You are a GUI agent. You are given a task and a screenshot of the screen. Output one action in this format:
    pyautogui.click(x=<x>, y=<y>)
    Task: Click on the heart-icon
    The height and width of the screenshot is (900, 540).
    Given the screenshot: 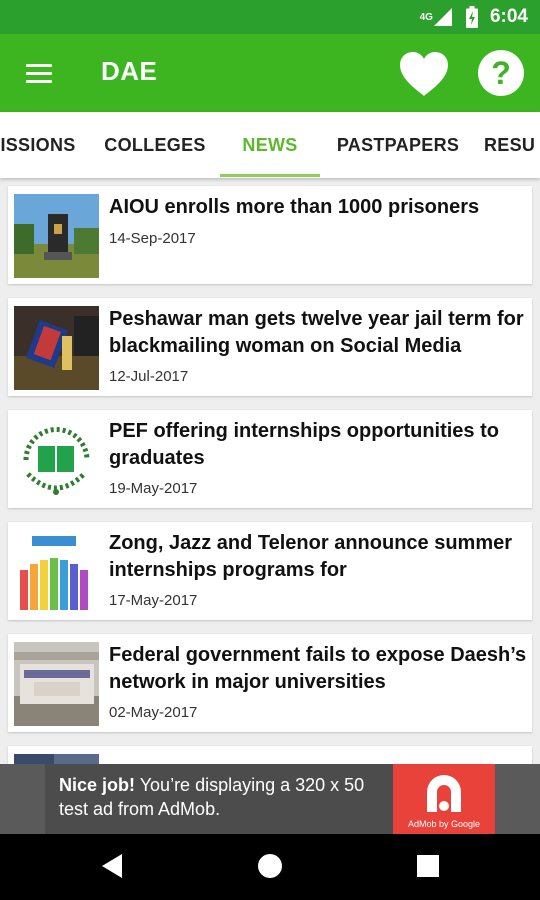 What is the action you would take?
    pyautogui.click(x=424, y=74)
    